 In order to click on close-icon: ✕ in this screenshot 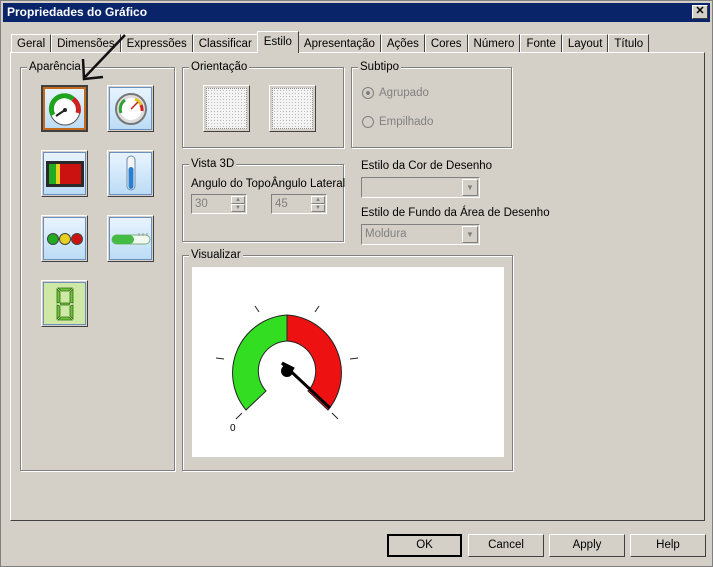, I will do `click(700, 12)`.